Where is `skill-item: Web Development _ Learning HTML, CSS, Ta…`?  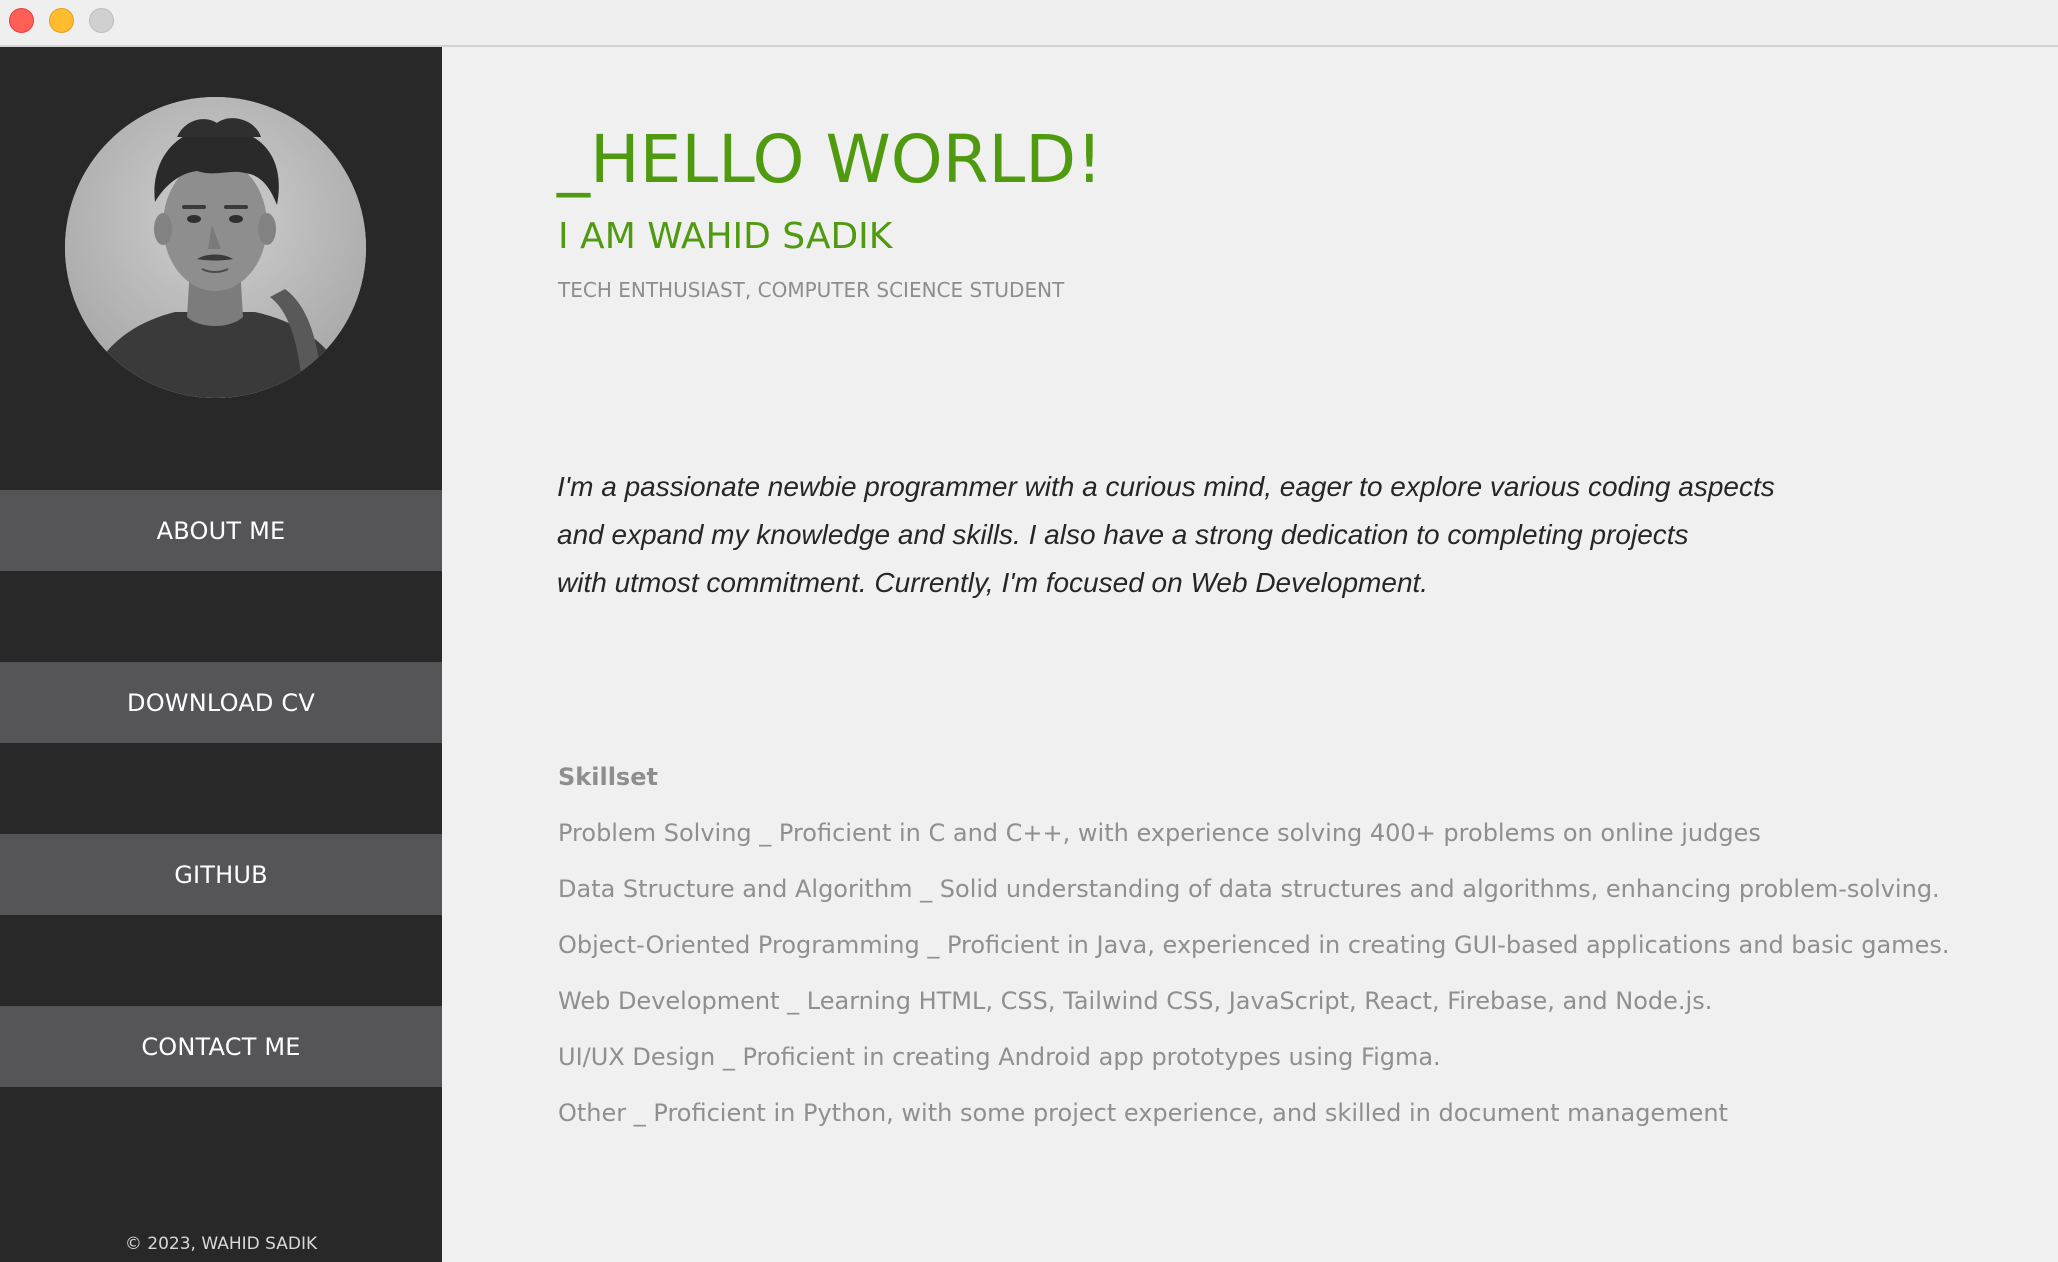
skill-item: Web Development _ Learning HTML, CSS, Ta… is located at coordinates (1135, 1001).